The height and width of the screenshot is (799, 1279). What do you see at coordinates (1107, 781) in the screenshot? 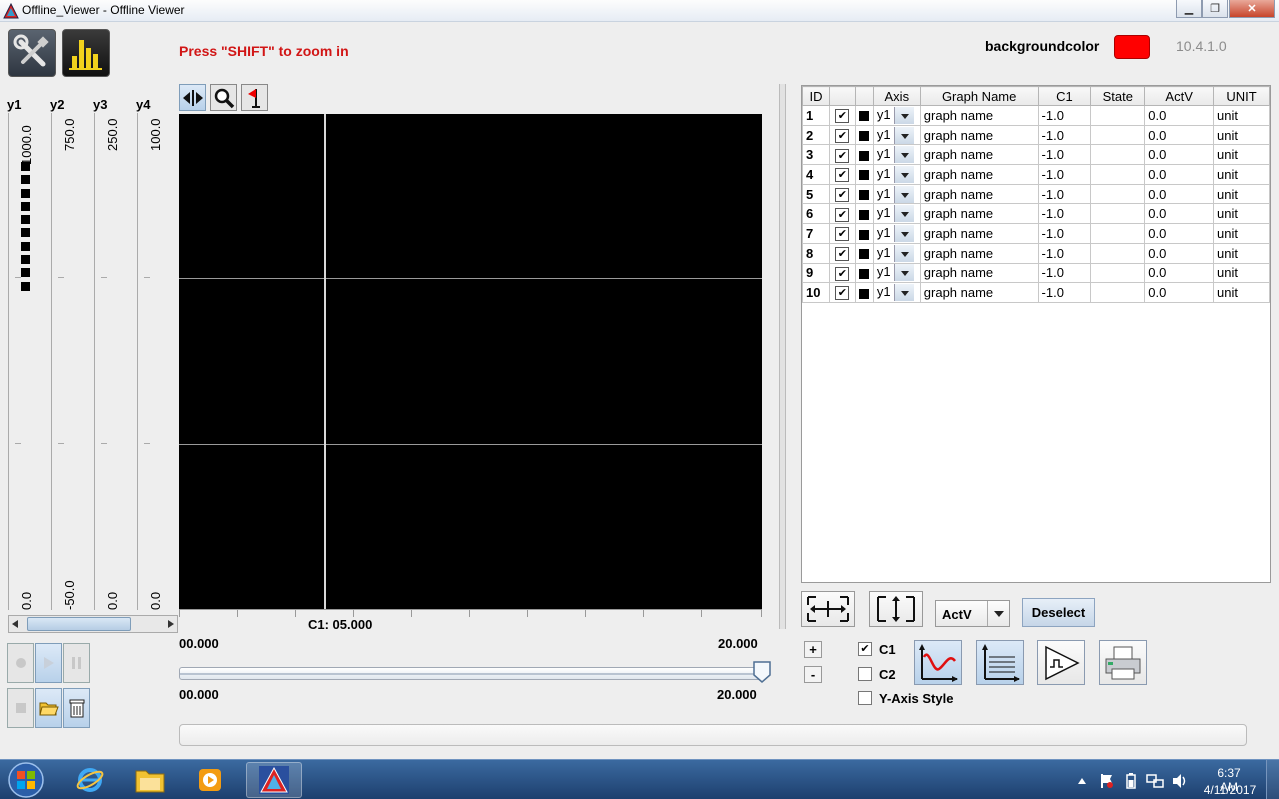
I see `action-center-flag-icon` at bounding box center [1107, 781].